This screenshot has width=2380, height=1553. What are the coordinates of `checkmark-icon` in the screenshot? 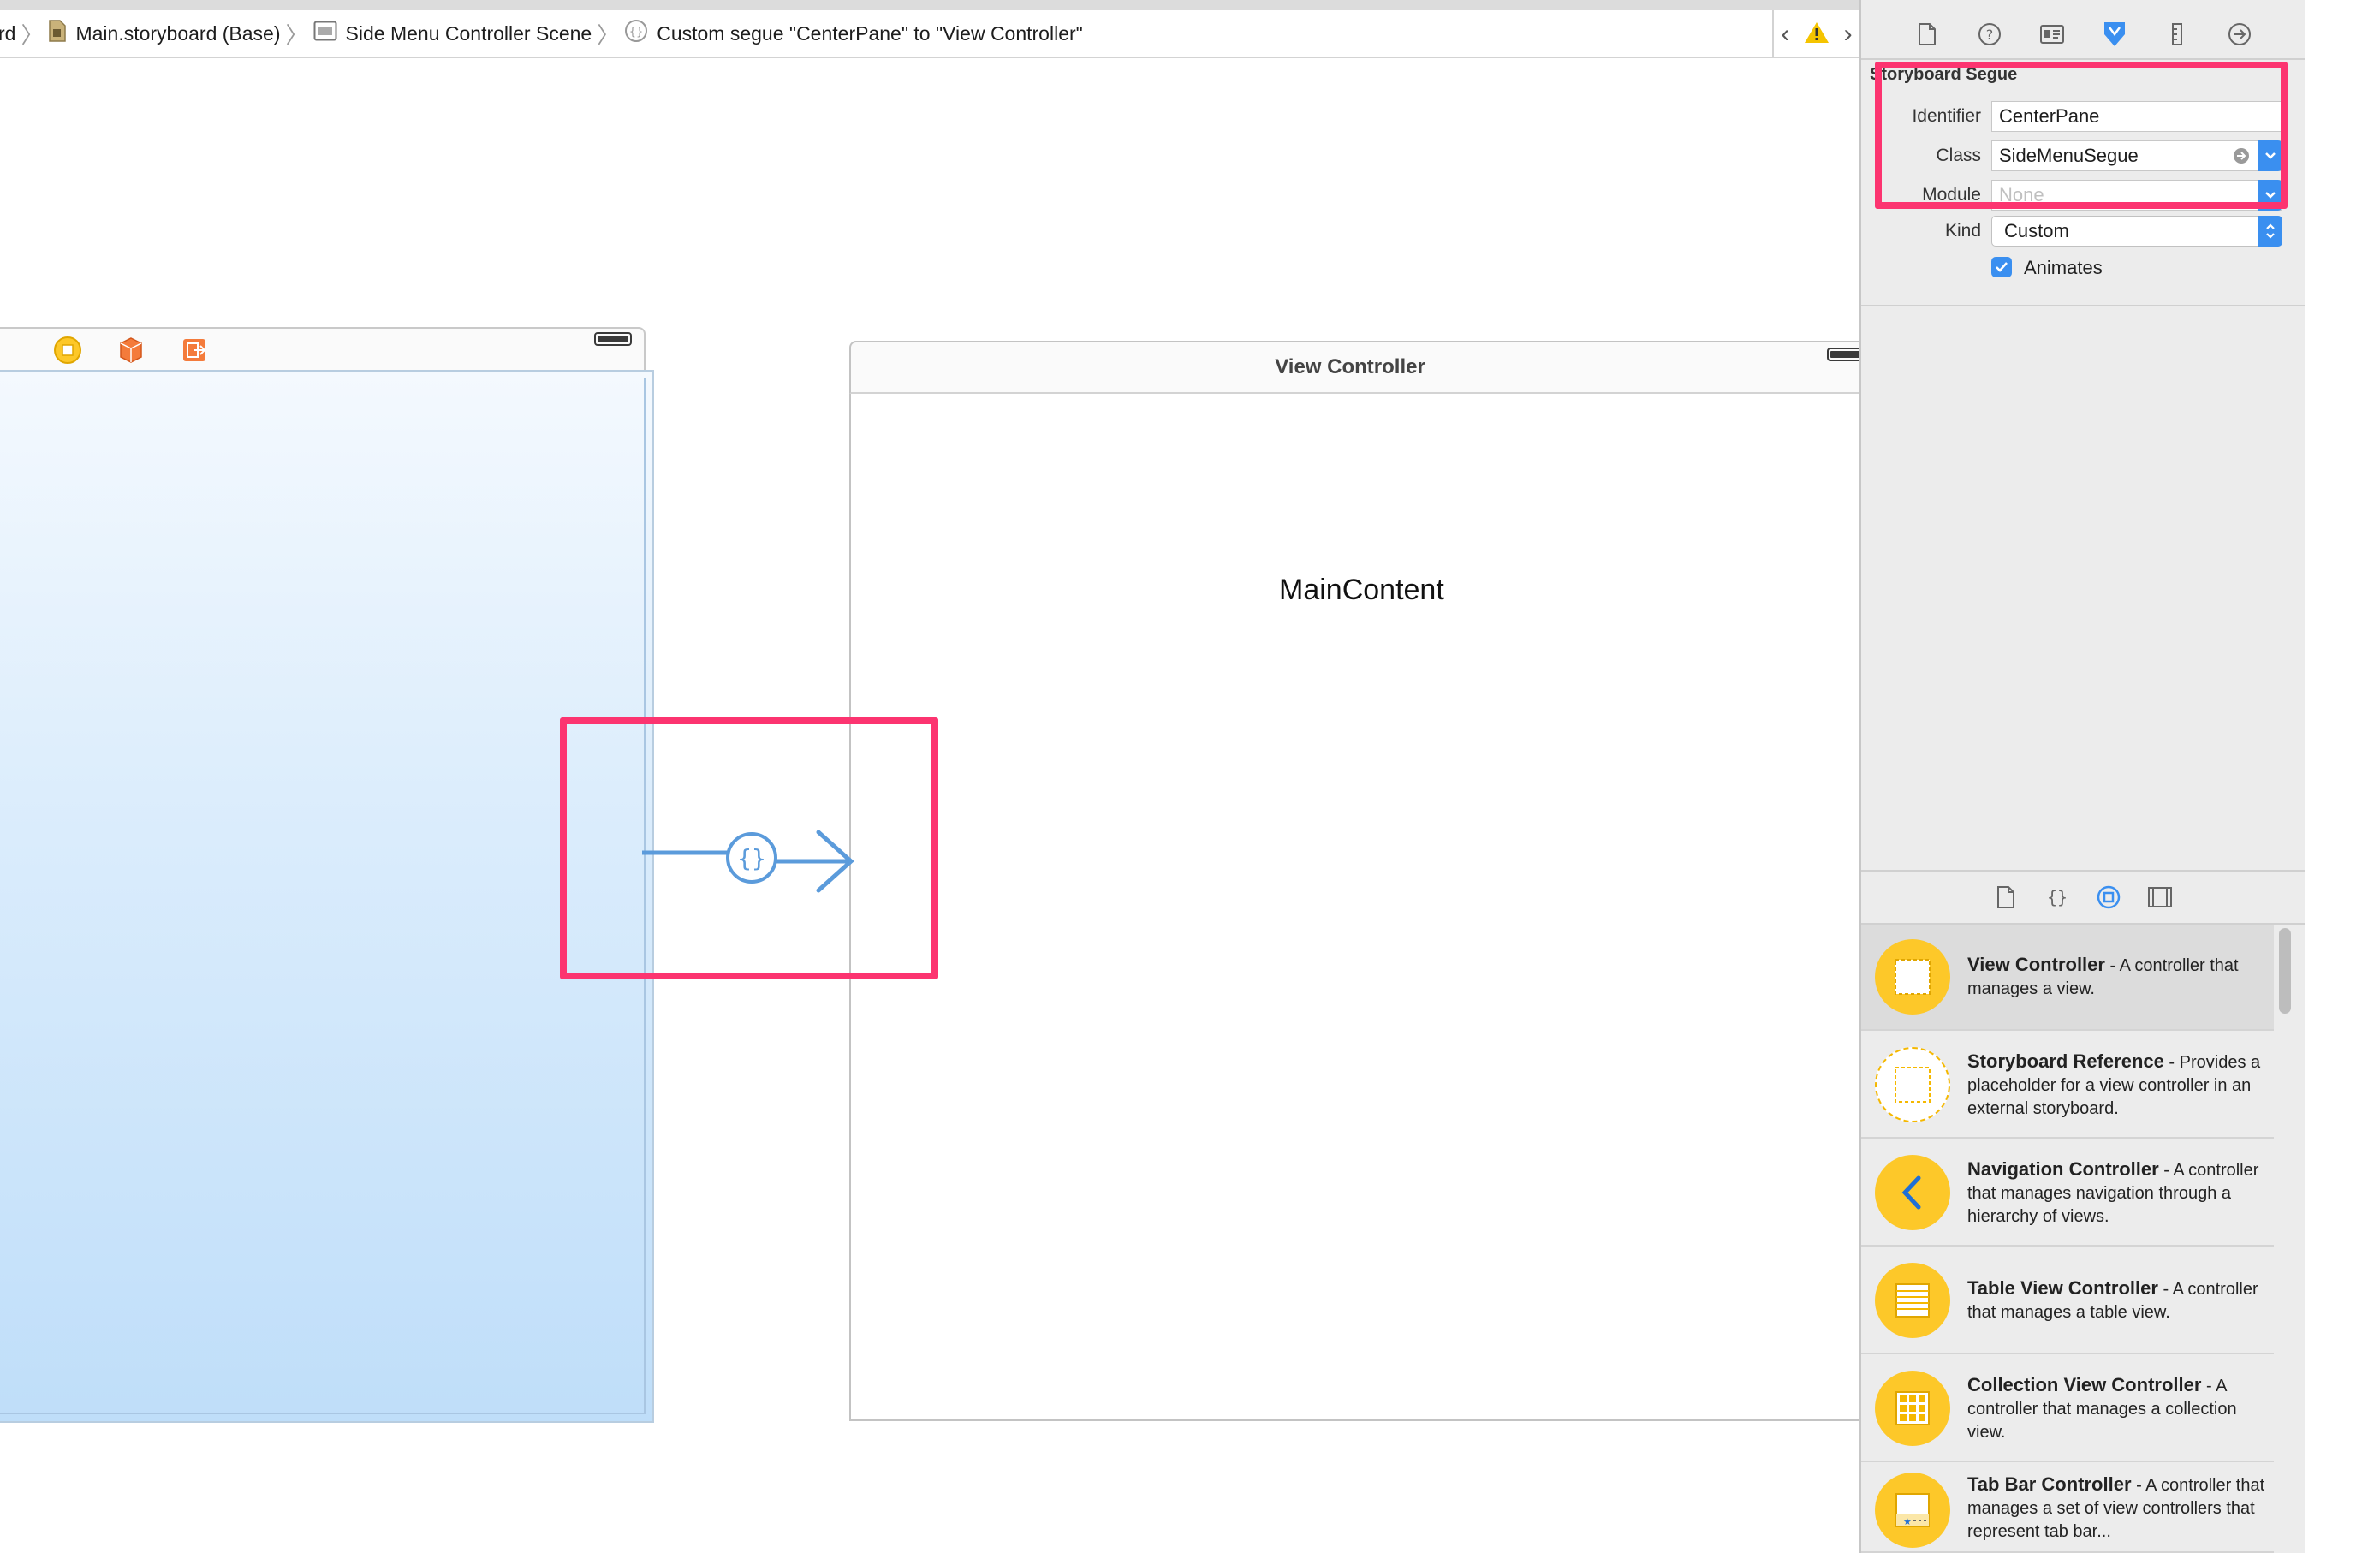 It's located at (2002, 267).